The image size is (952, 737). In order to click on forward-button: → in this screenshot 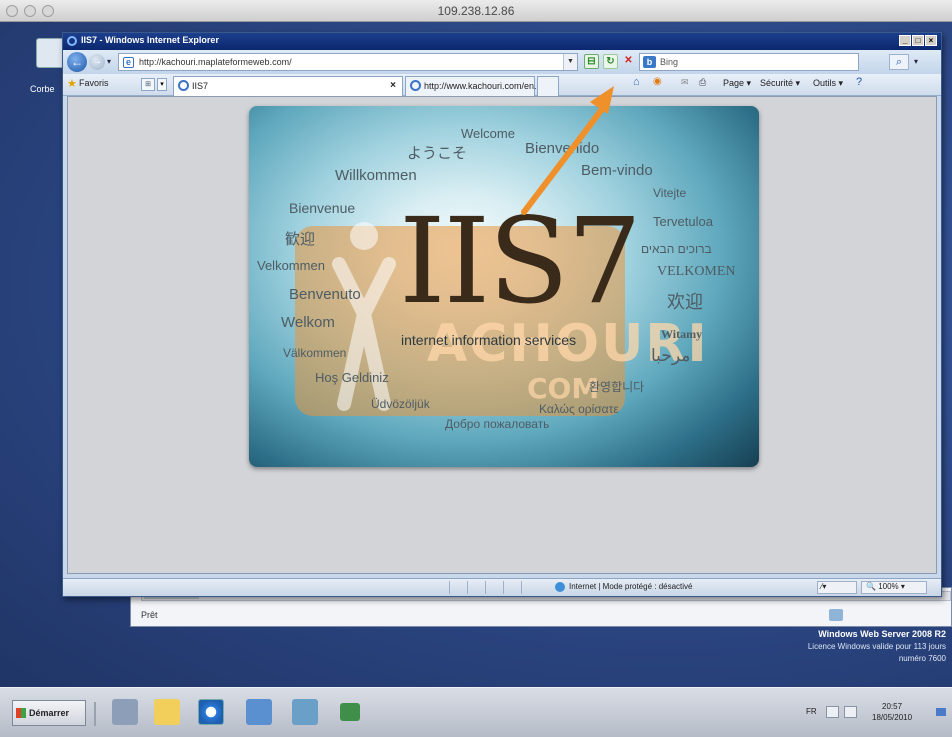, I will do `click(97, 62)`.